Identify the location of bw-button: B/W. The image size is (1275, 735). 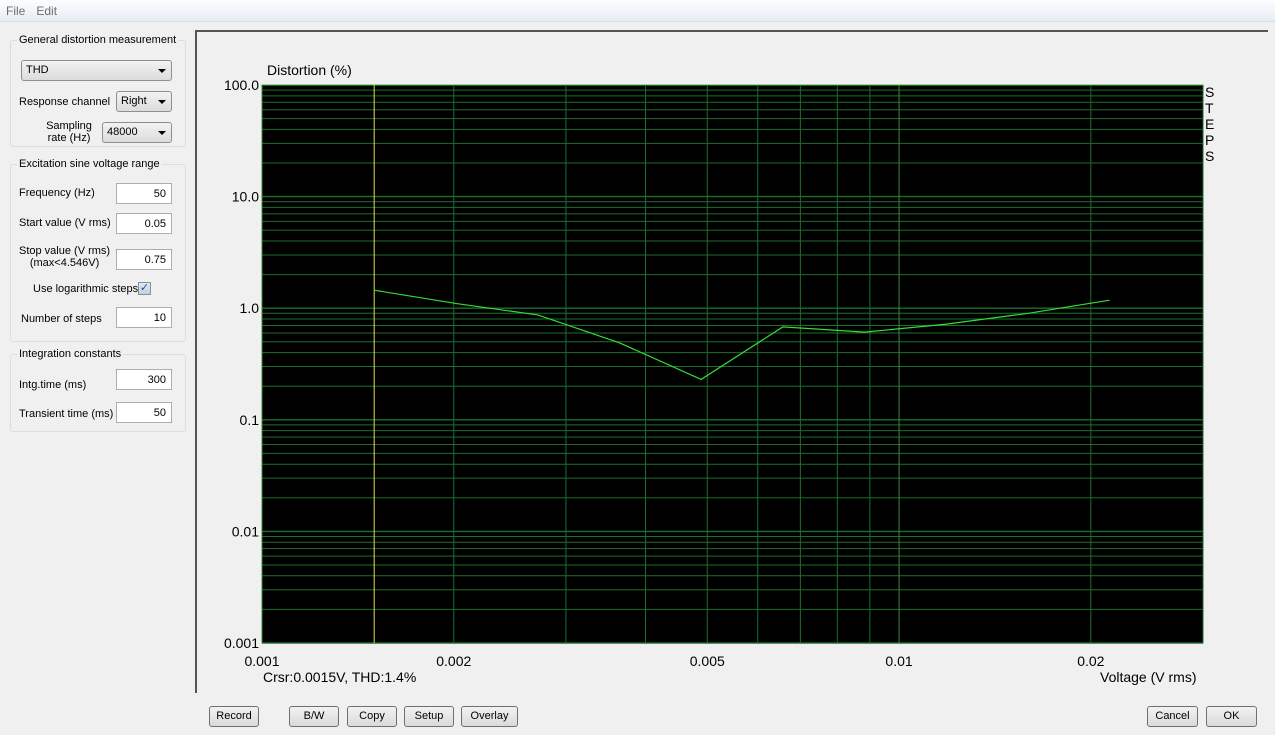
(314, 716).